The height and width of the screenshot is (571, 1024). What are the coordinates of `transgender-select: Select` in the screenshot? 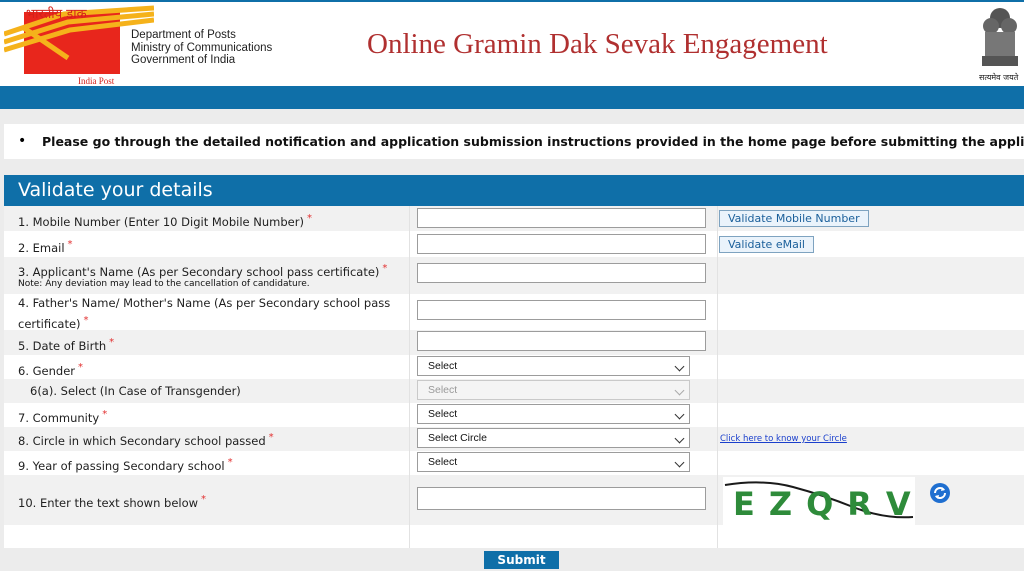 It's located at (553, 390).